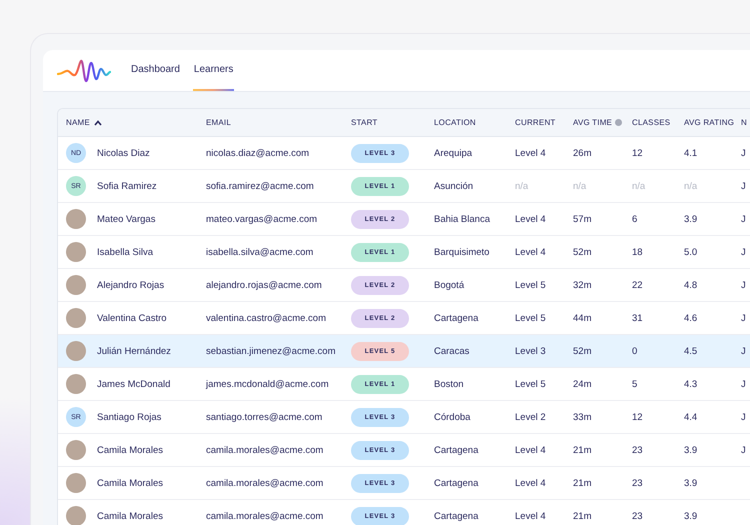  What do you see at coordinates (125, 252) in the screenshot?
I see `learner-name: Isabella Silva` at bounding box center [125, 252].